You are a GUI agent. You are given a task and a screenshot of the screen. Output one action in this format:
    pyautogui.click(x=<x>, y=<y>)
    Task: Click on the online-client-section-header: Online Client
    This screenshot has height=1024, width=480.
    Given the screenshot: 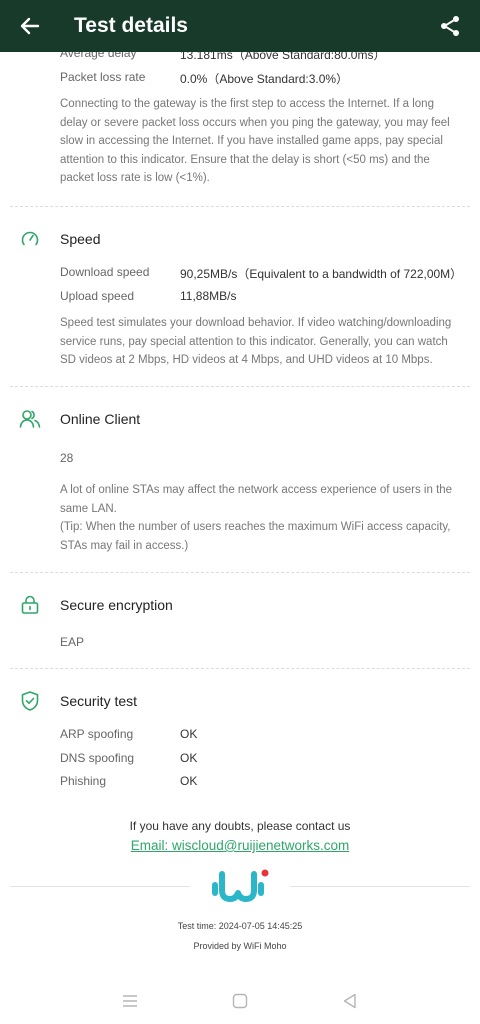 What is the action you would take?
    pyautogui.click(x=240, y=419)
    